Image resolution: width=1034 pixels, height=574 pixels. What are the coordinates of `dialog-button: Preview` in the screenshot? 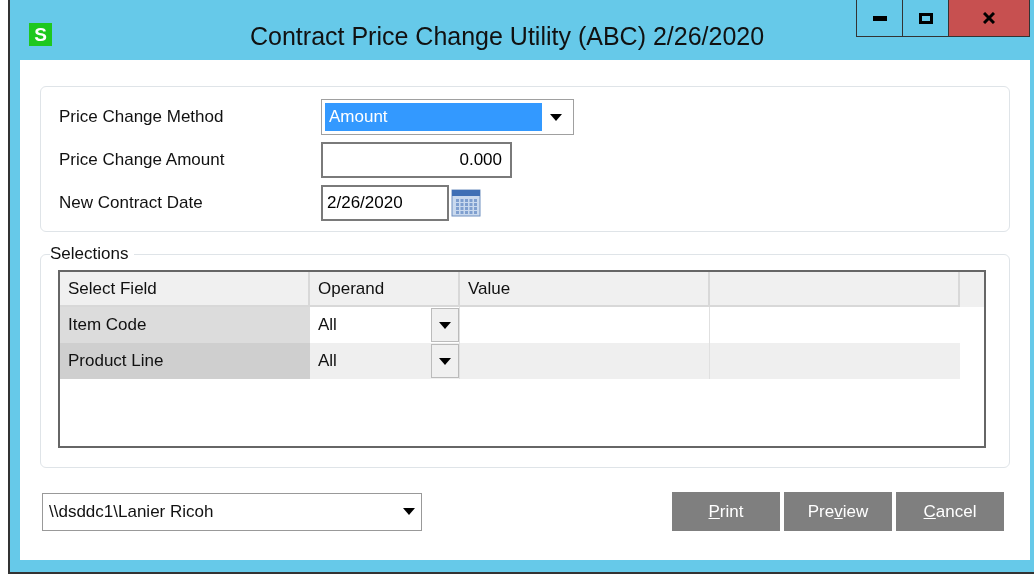 It's located at (838, 511).